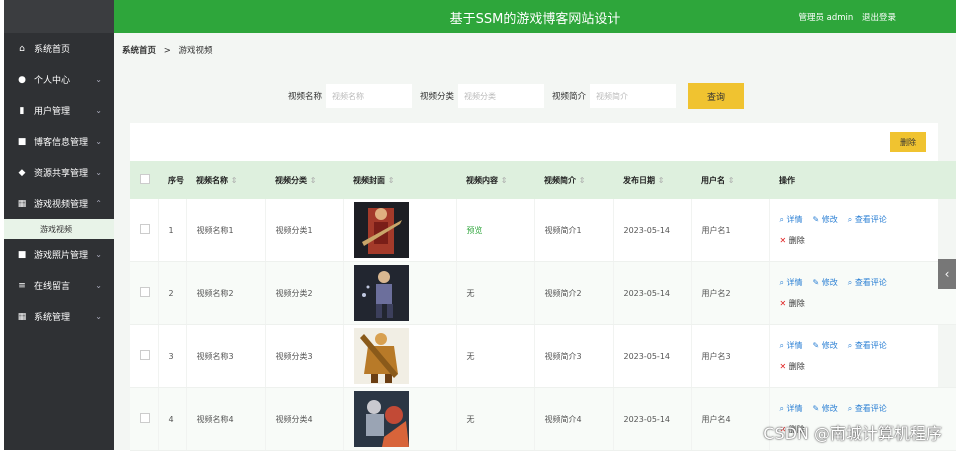 Image resolution: width=956 pixels, height=451 pixels. What do you see at coordinates (495, 293) in the screenshot?
I see `video-content-cell: 无` at bounding box center [495, 293].